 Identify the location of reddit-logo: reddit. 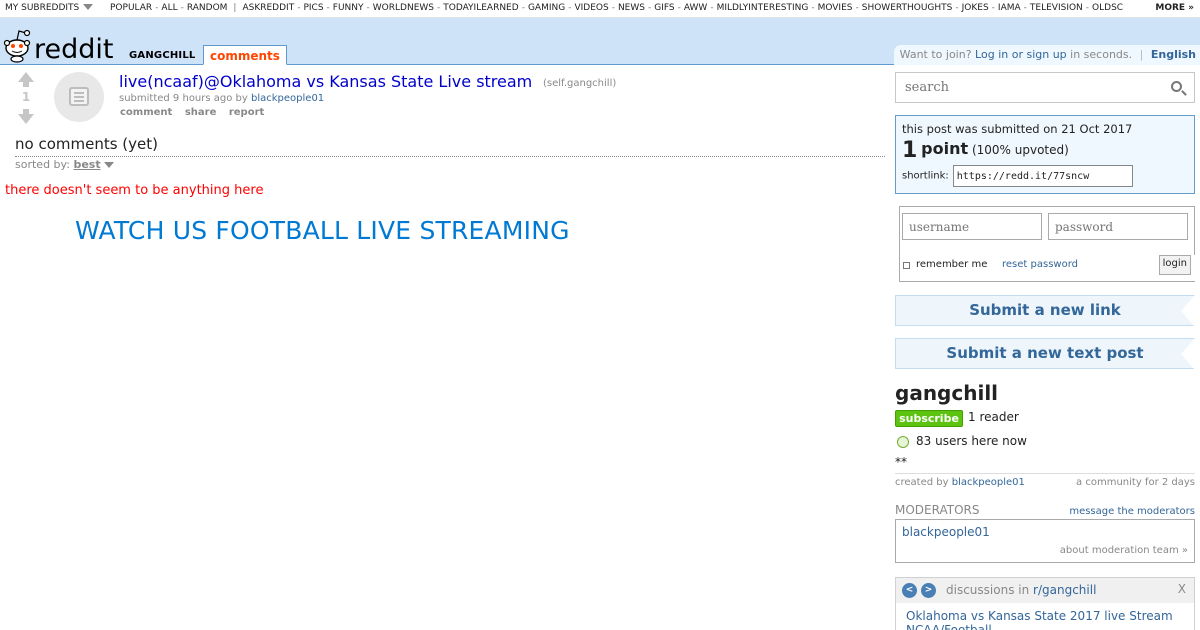
(58, 42).